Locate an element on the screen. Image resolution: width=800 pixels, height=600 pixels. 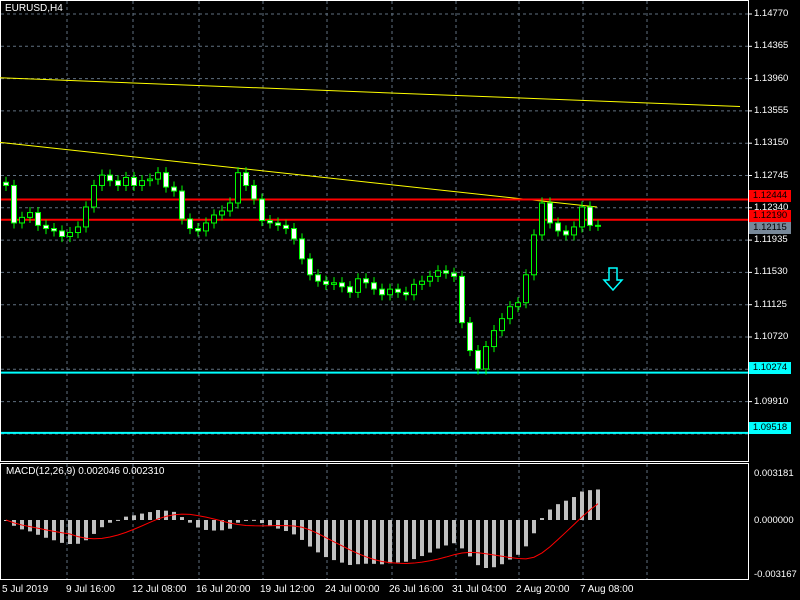
resistance-1-tag: 1.12444 is located at coordinates (770, 196).